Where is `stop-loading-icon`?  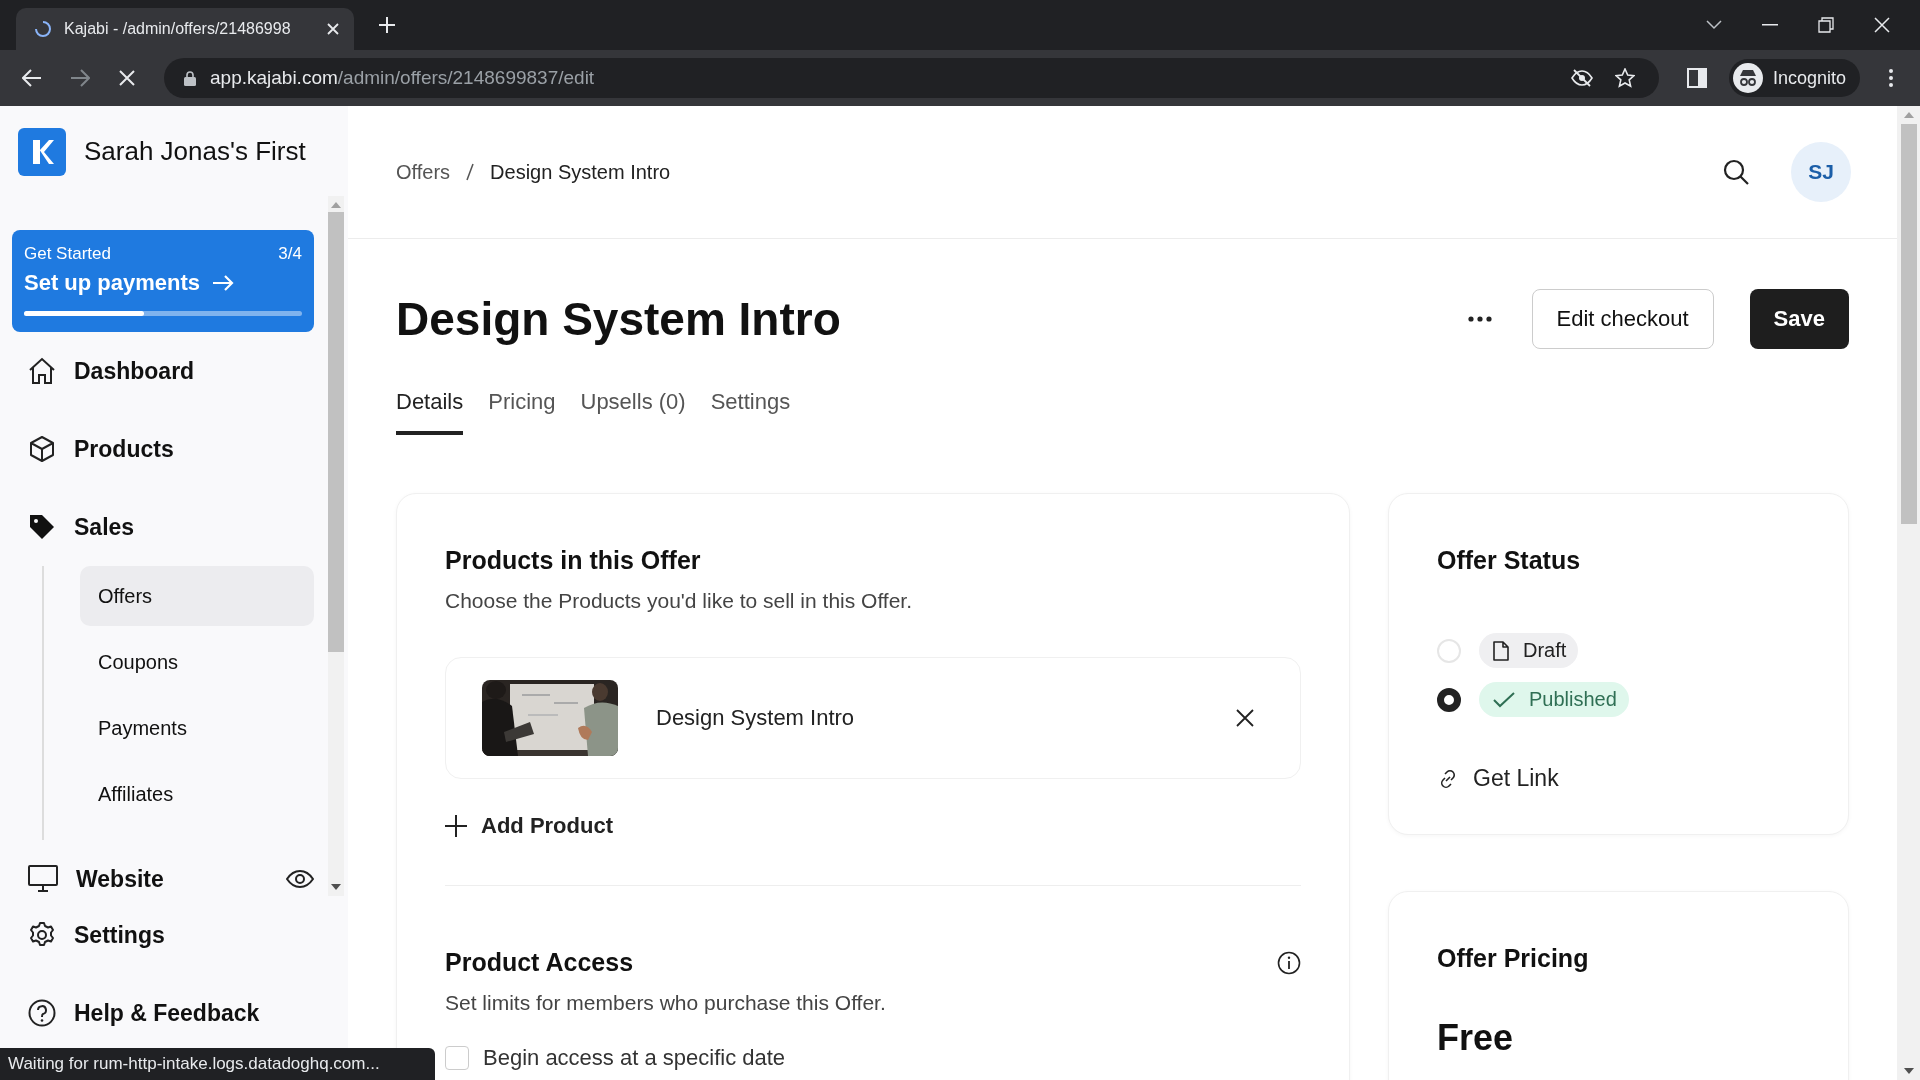 stop-loading-icon is located at coordinates (127, 78).